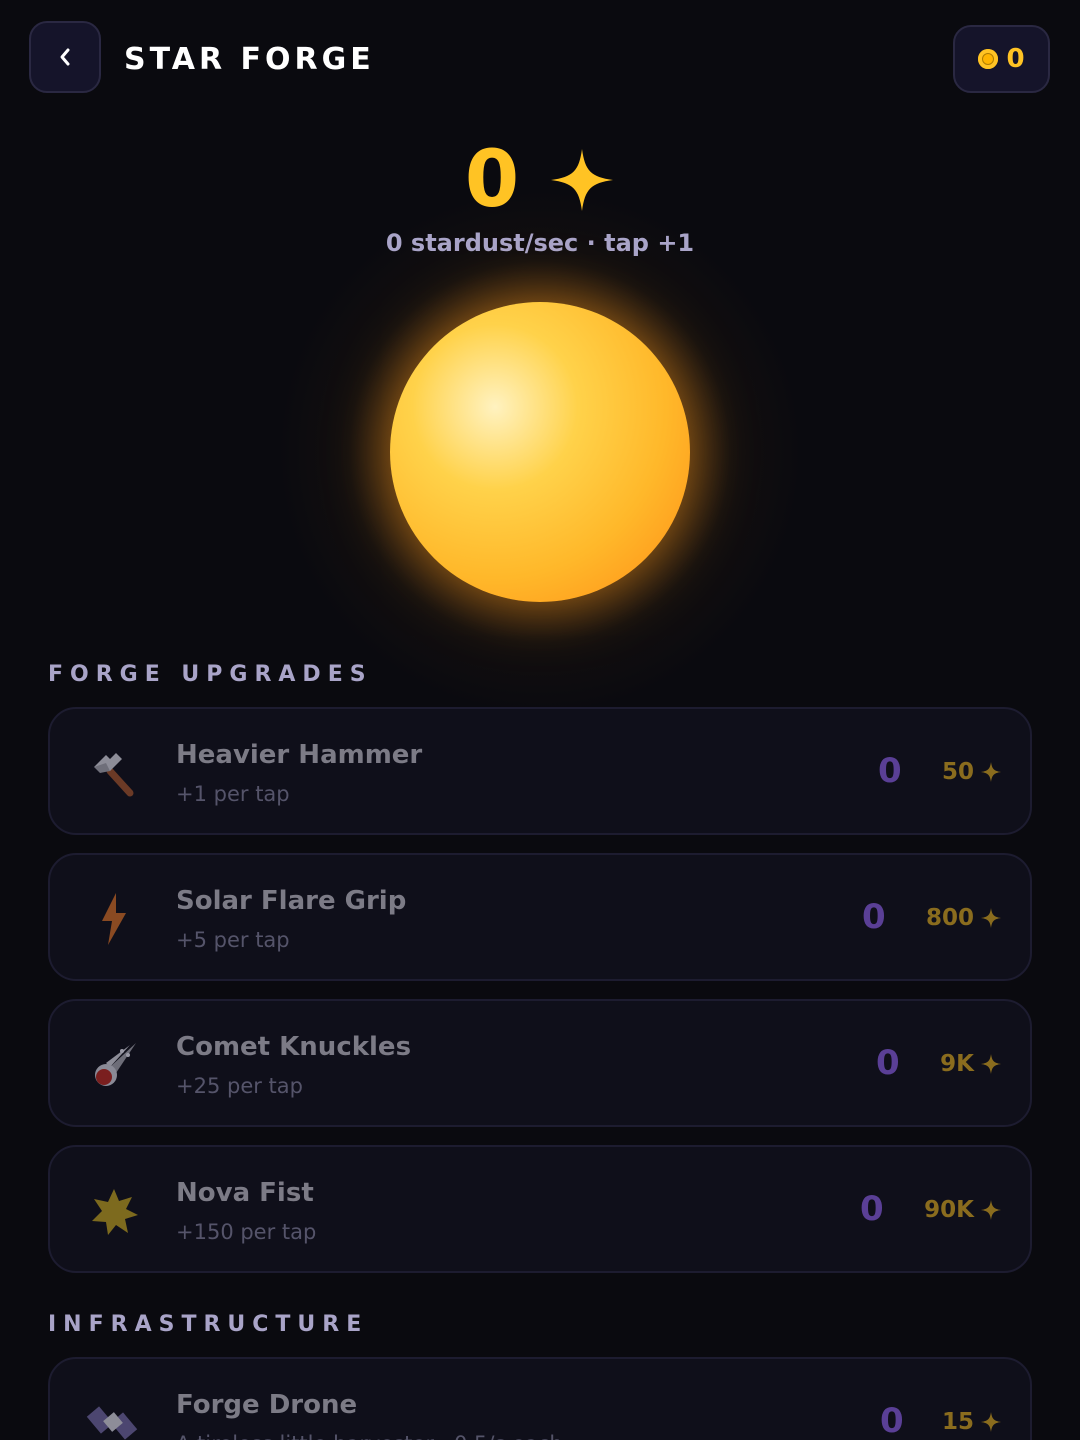  Describe the element at coordinates (540, 180) in the screenshot. I see `stardust-counter: 0` at that location.